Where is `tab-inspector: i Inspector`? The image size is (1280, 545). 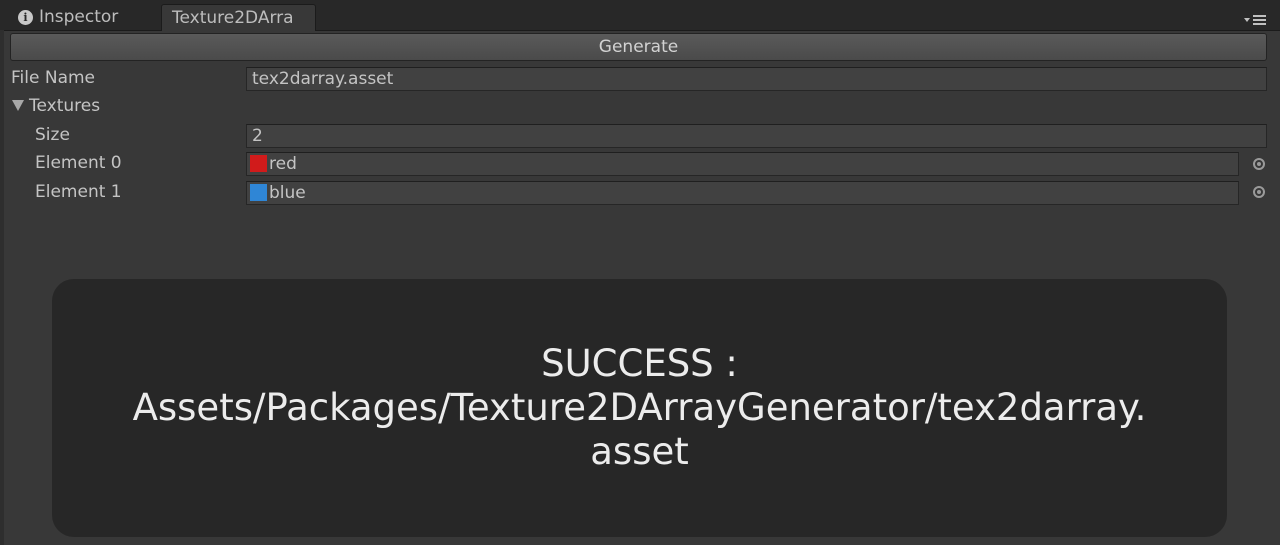
tab-inspector: i Inspector is located at coordinates (82, 17).